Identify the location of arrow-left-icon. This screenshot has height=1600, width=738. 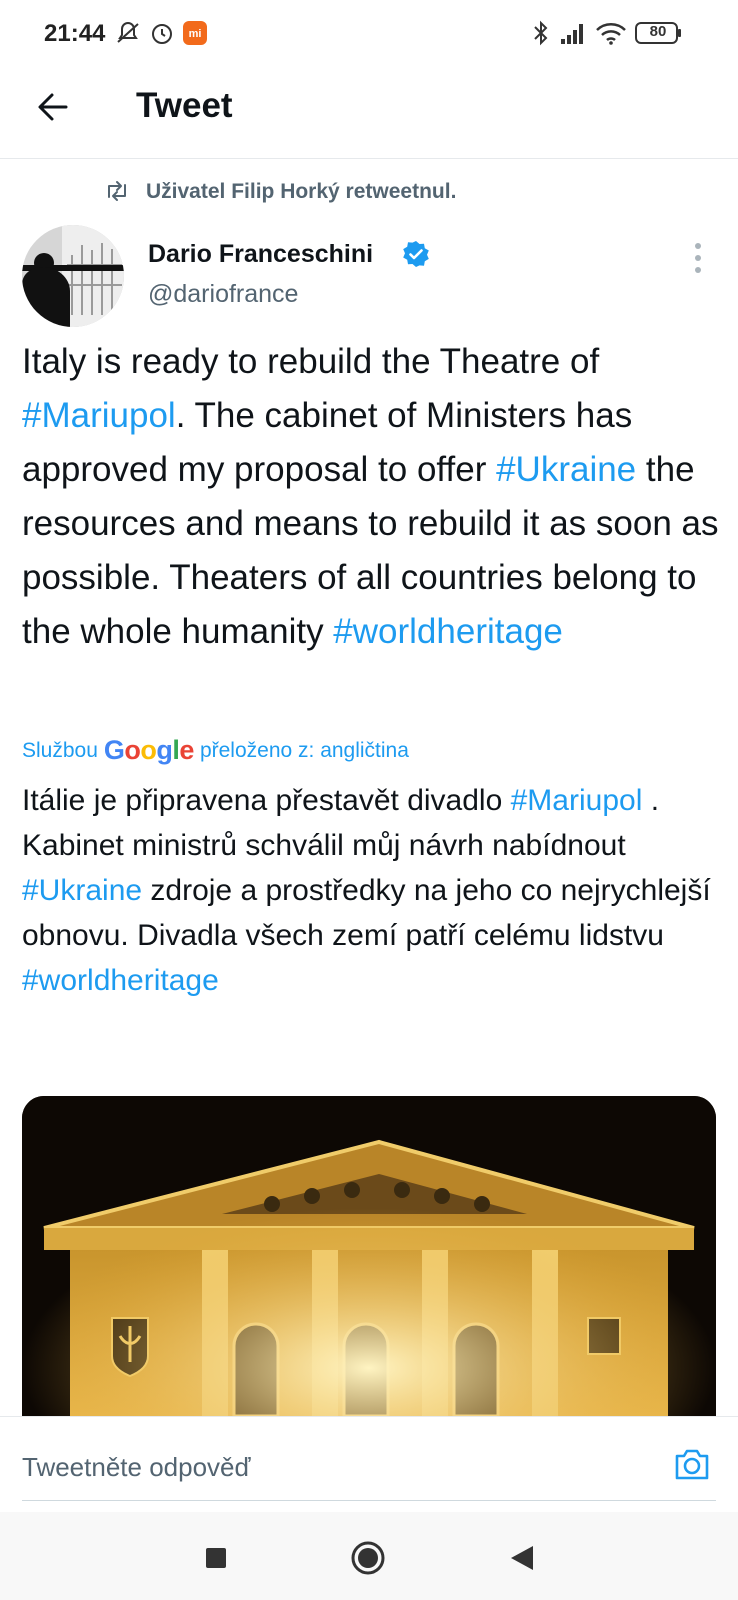
(53, 107).